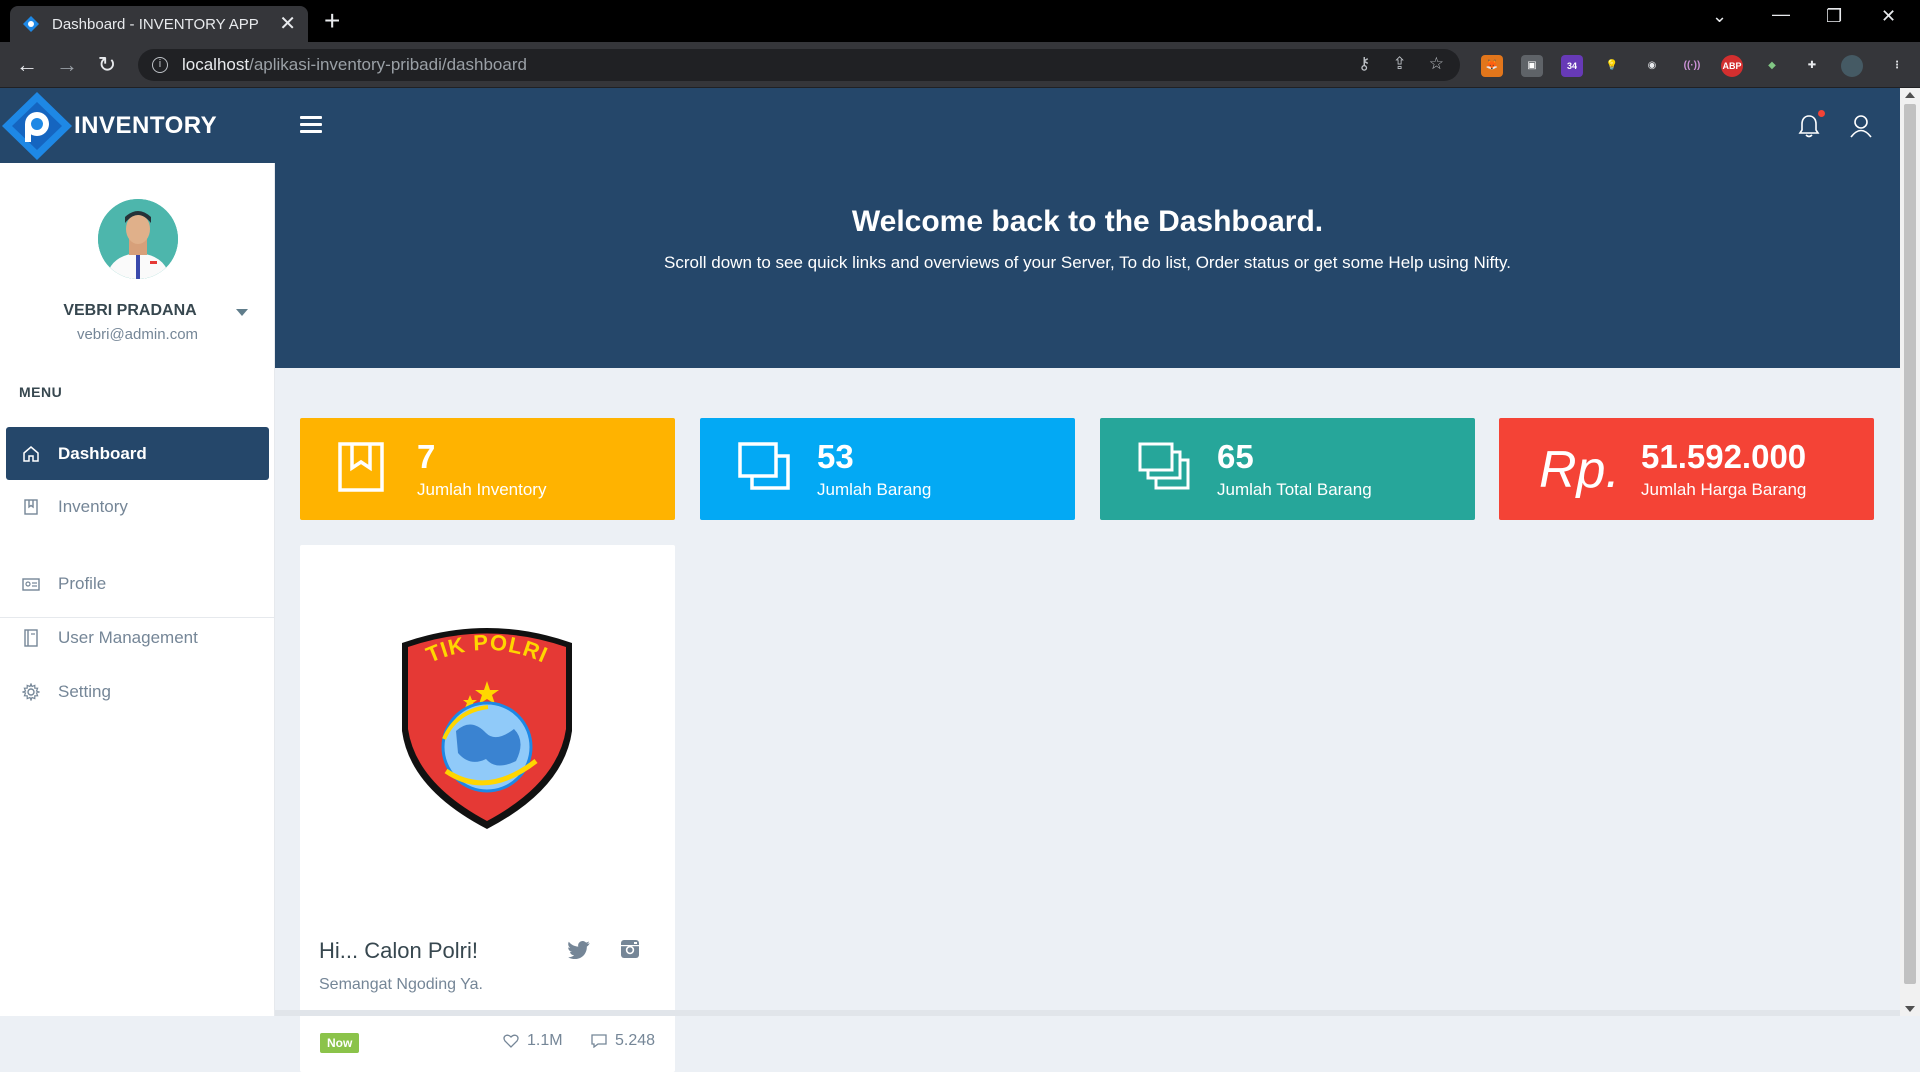 The width and height of the screenshot is (1920, 1072). I want to click on heart-icon, so click(511, 1041).